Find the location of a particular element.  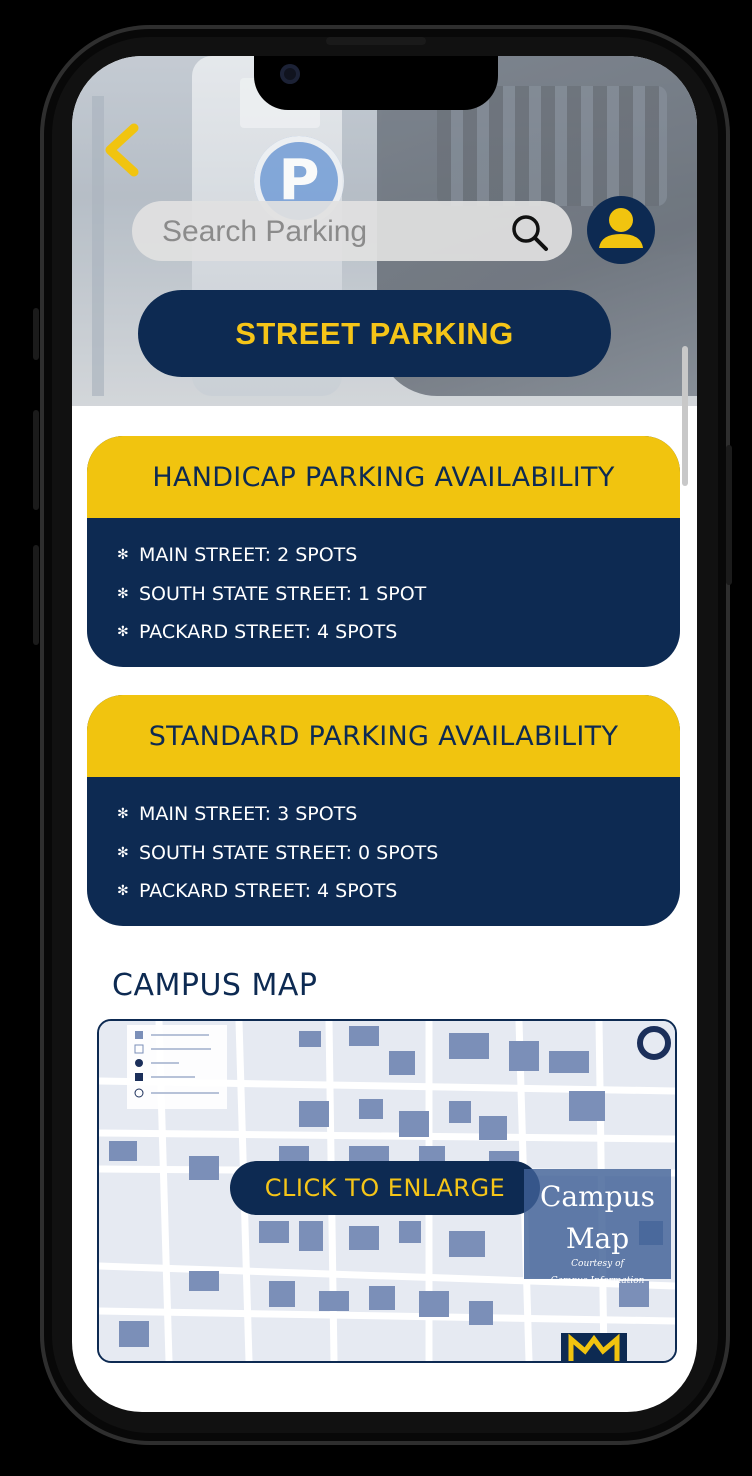

search-bar is located at coordinates (352, 231).